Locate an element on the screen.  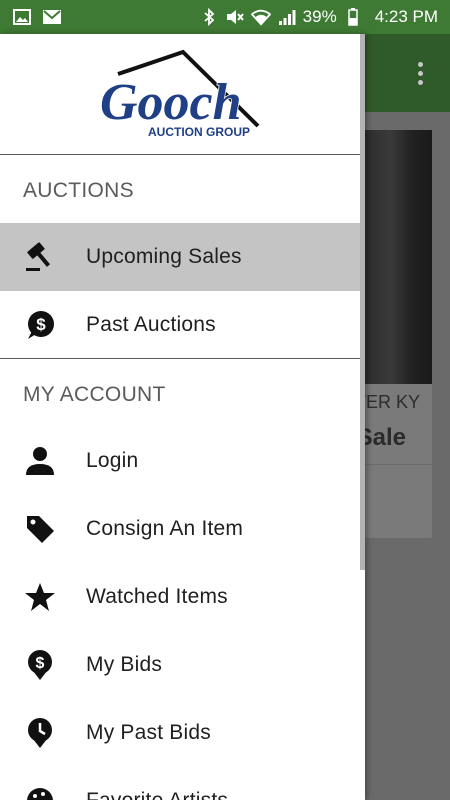
nav-consign: Consign An Item is located at coordinates (180, 529).